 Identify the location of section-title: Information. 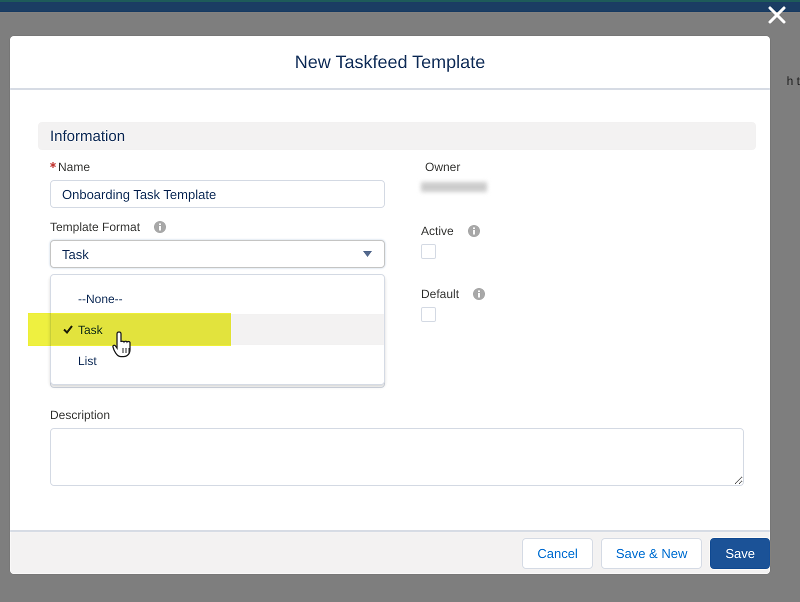
(88, 136).